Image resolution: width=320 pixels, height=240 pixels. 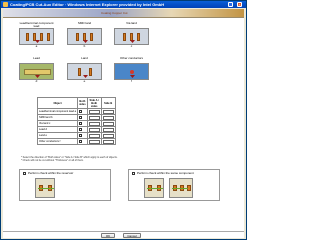 What do you see at coordinates (5, 4) in the screenshot?
I see `app-icon` at bounding box center [5, 4].